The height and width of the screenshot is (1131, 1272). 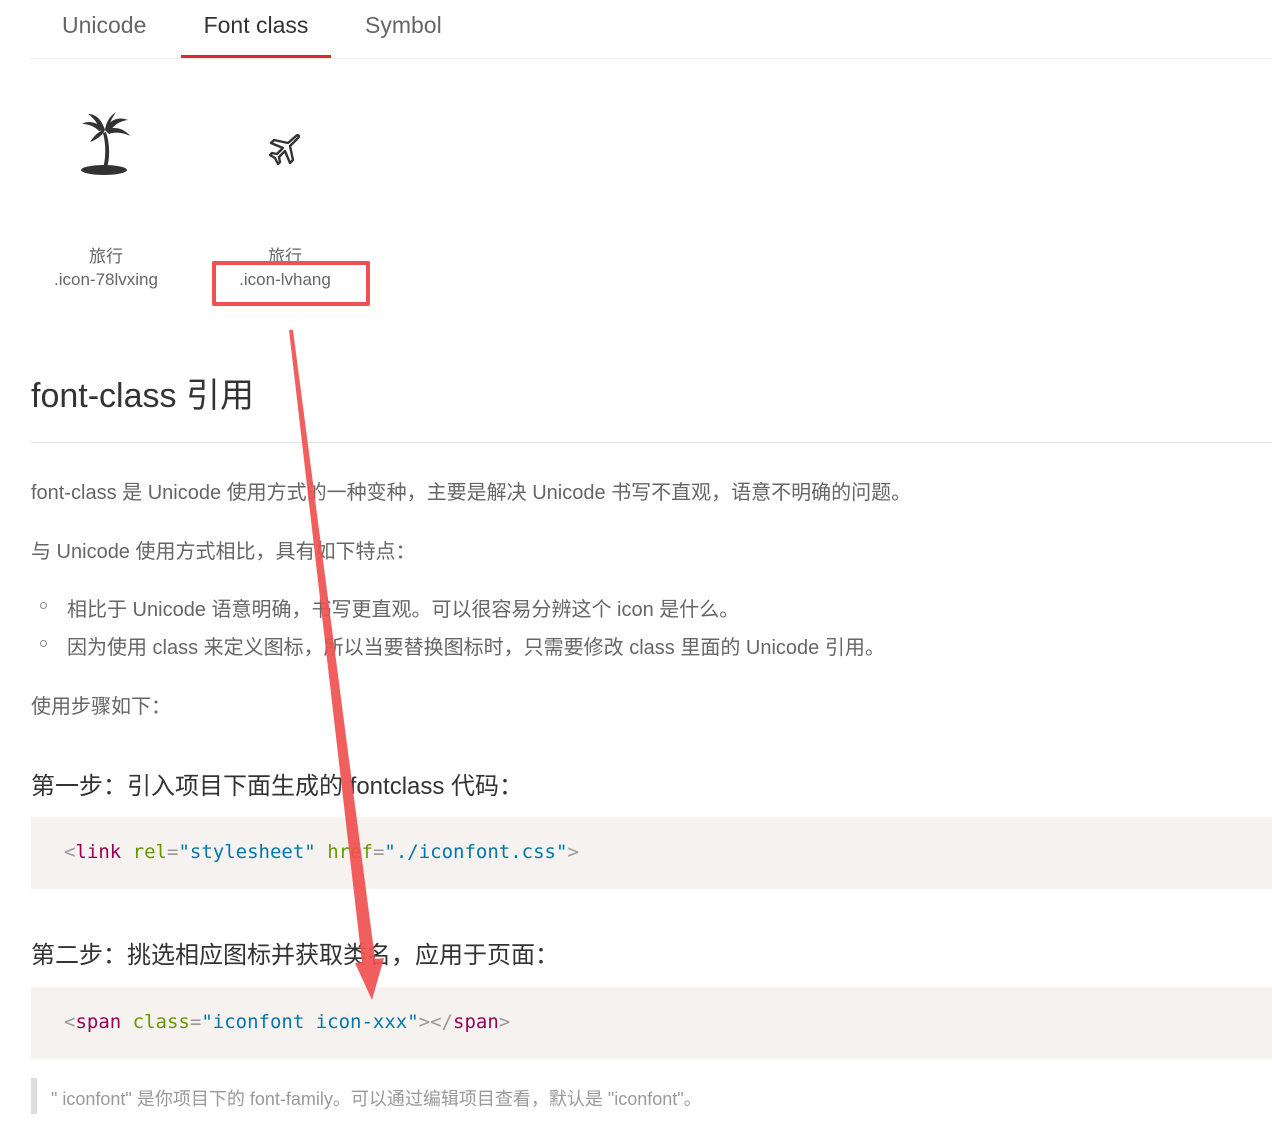 I want to click on section-title: font-class 引用, so click(x=142, y=396).